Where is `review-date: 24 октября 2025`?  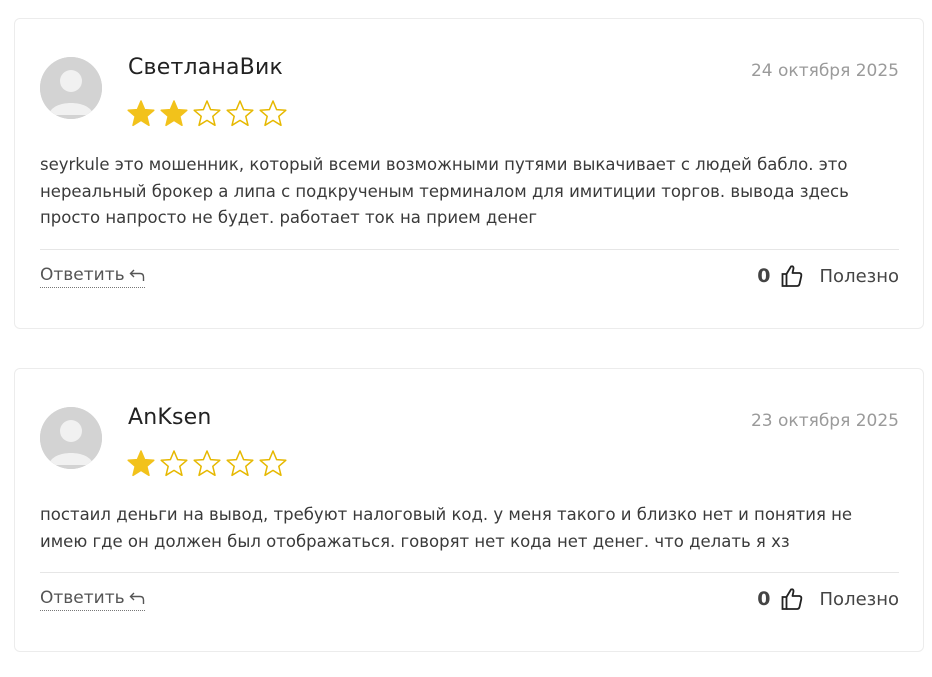 review-date: 24 октября 2025 is located at coordinates (824, 71).